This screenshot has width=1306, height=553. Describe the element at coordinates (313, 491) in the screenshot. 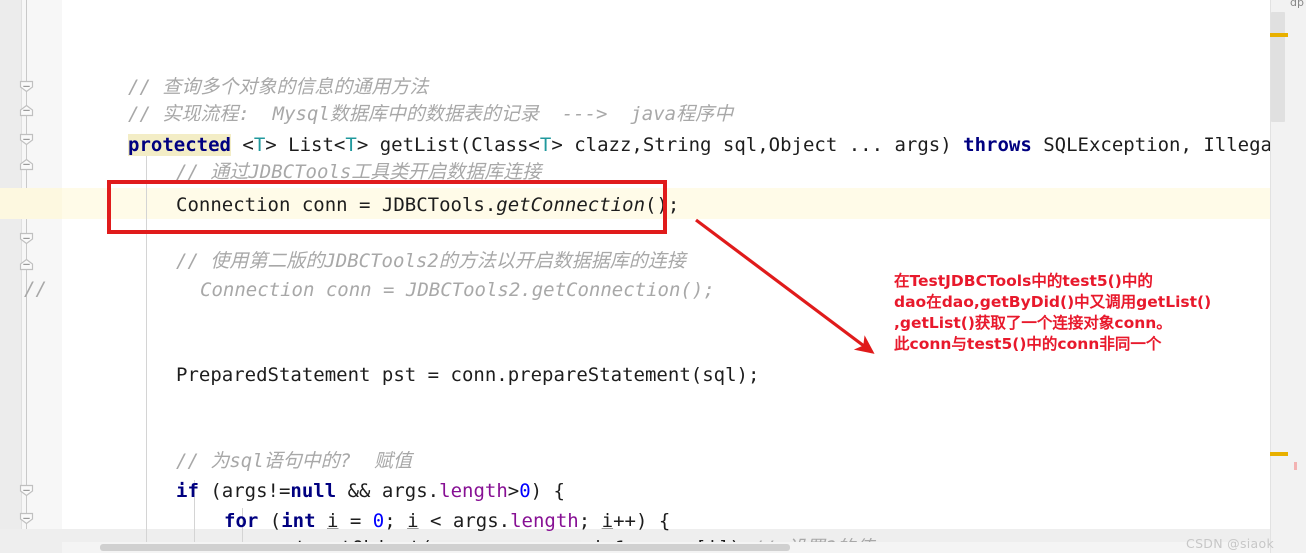

I see `code-token: null` at that location.